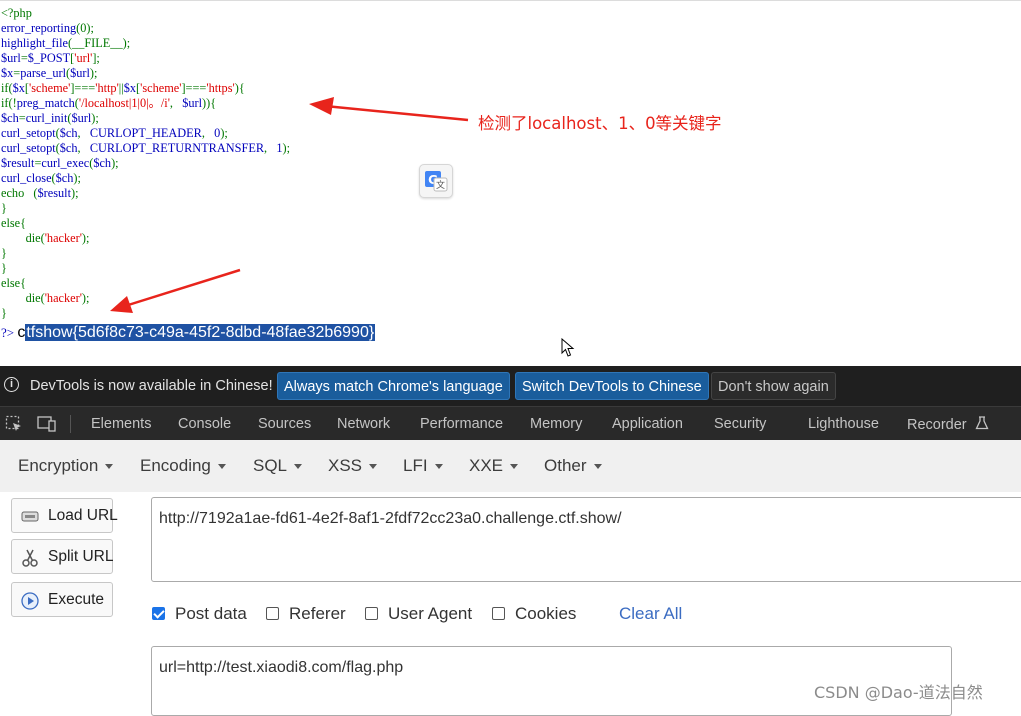 This screenshot has height=716, width=1021. What do you see at coordinates (64, 515) in the screenshot?
I see `load-url-button: Load URL` at bounding box center [64, 515].